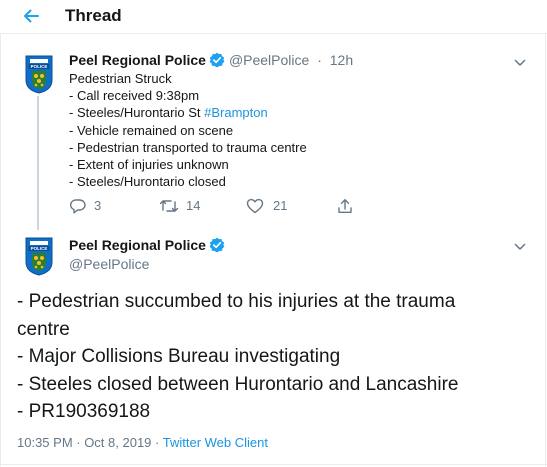  What do you see at coordinates (215, 442) in the screenshot?
I see `client-link: Twitter Web Client` at bounding box center [215, 442].